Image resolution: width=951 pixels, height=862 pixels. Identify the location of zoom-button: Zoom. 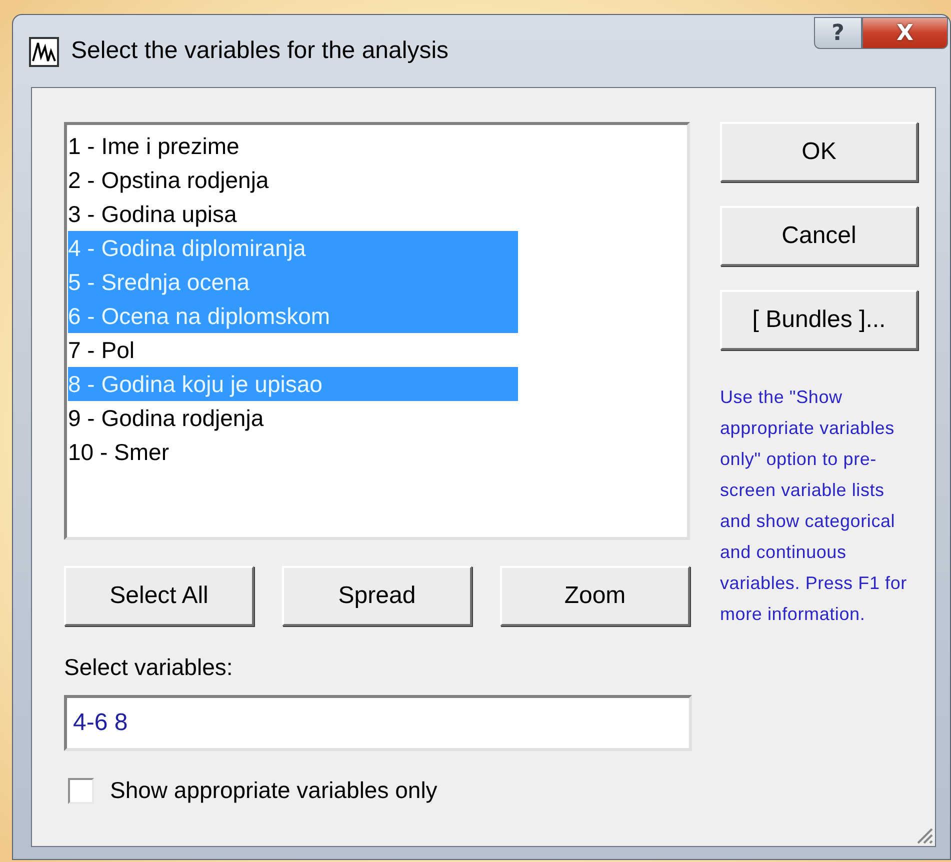
(595, 596).